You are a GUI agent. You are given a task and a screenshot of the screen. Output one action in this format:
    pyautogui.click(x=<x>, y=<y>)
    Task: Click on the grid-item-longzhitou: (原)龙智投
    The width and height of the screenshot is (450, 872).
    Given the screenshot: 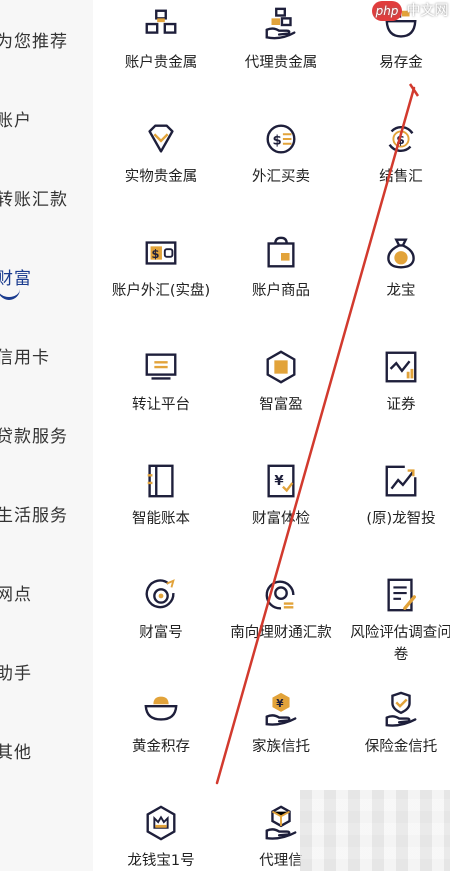 What is the action you would take?
    pyautogui.click(x=395, y=496)
    